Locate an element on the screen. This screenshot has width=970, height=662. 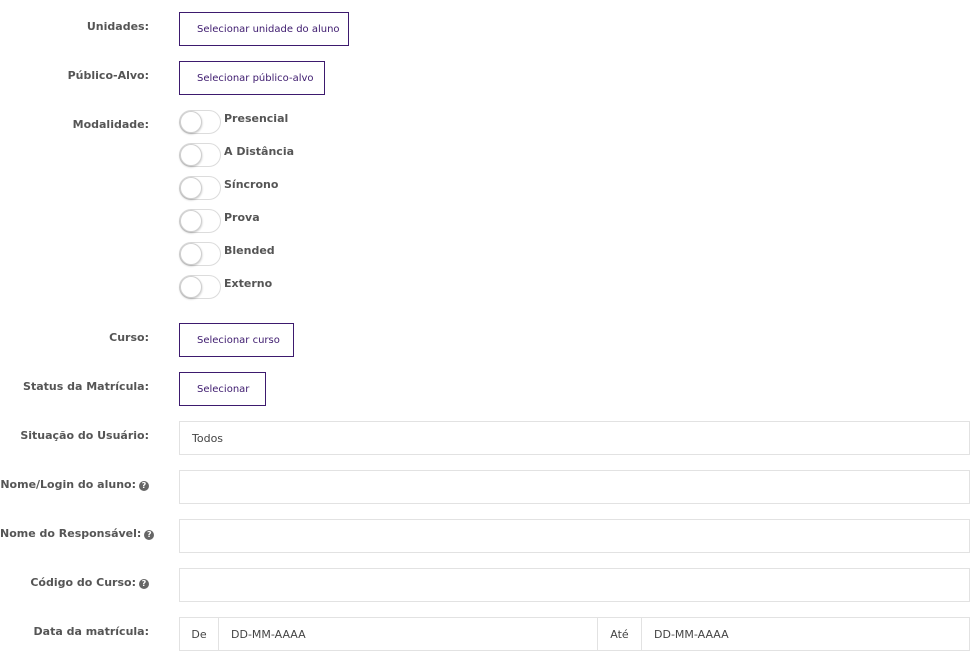
date-to-input is located at coordinates (806, 634).